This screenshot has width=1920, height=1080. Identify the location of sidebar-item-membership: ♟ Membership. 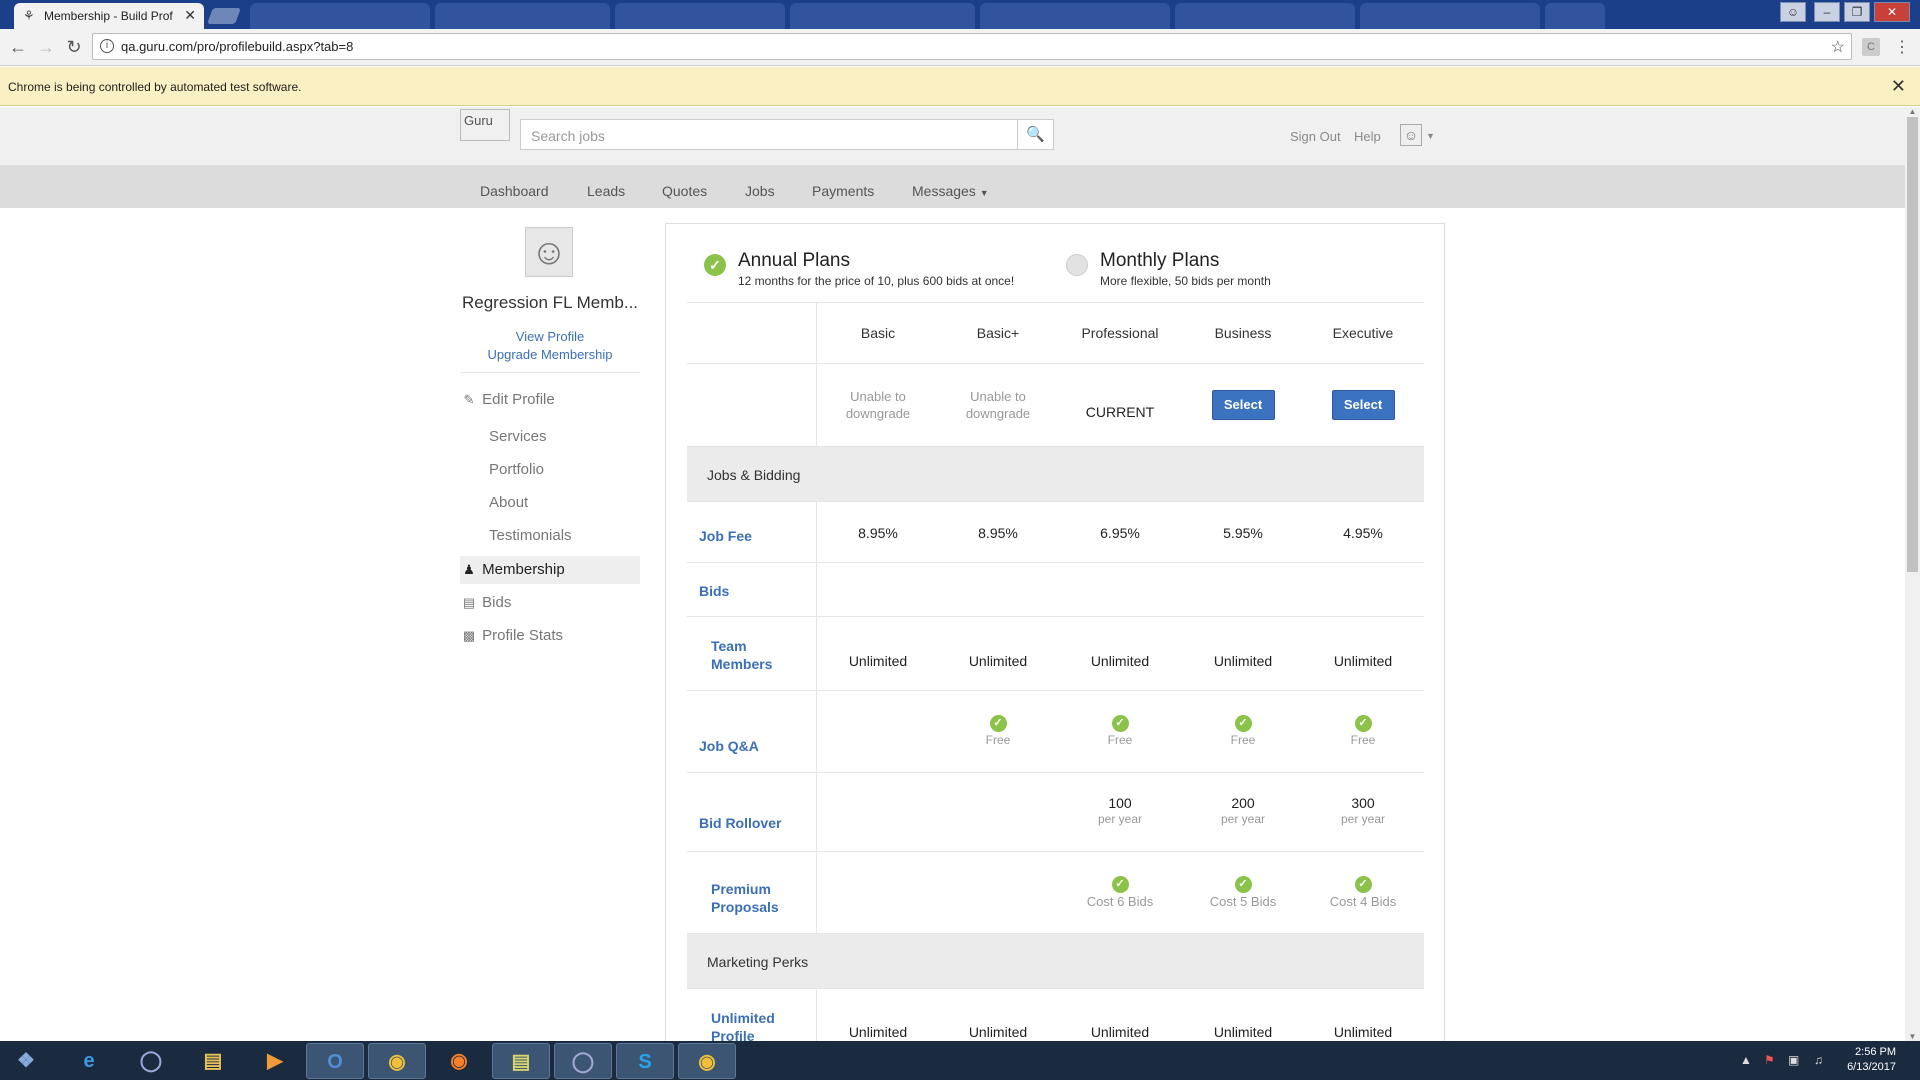
(550, 570).